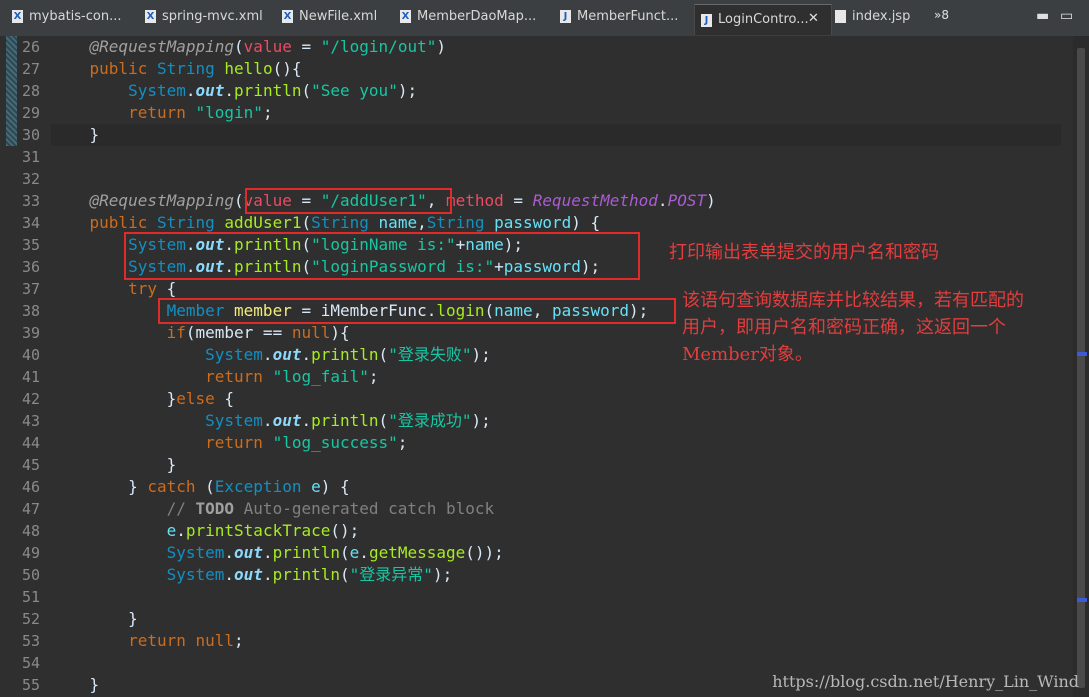  I want to click on line-number: 26, so click(30, 47).